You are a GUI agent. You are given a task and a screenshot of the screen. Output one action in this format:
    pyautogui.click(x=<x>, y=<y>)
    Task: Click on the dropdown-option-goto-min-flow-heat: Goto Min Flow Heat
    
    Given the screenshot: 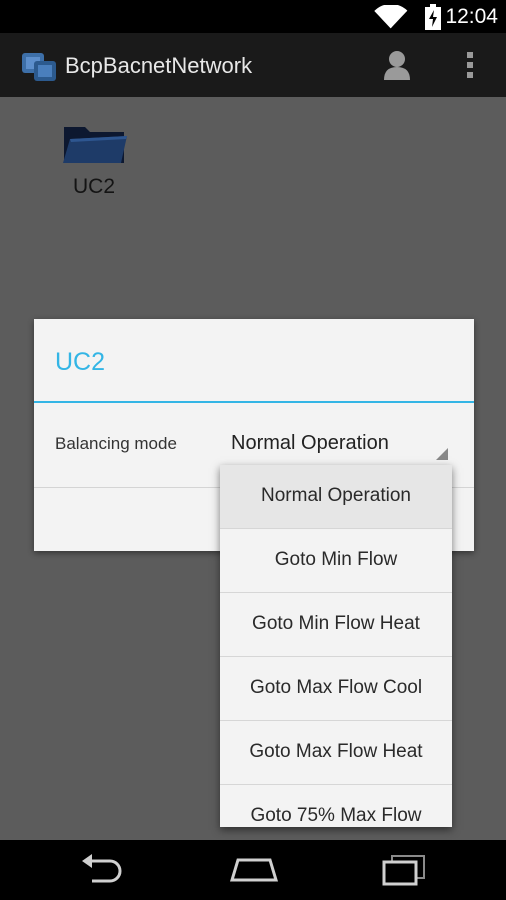 What is the action you would take?
    pyautogui.click(x=336, y=625)
    